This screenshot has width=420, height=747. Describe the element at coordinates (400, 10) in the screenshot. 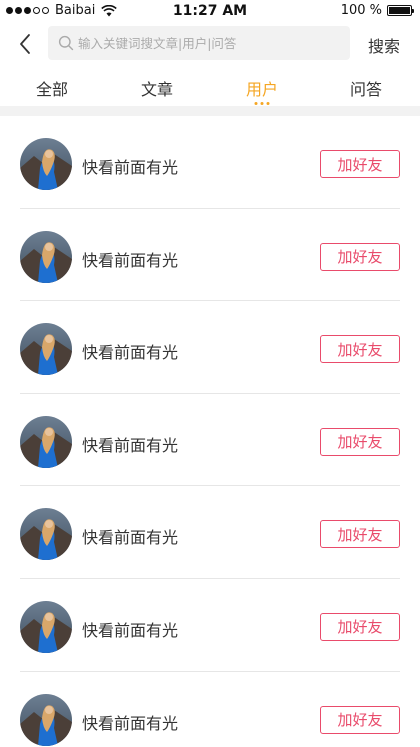

I see `battery-icon` at that location.